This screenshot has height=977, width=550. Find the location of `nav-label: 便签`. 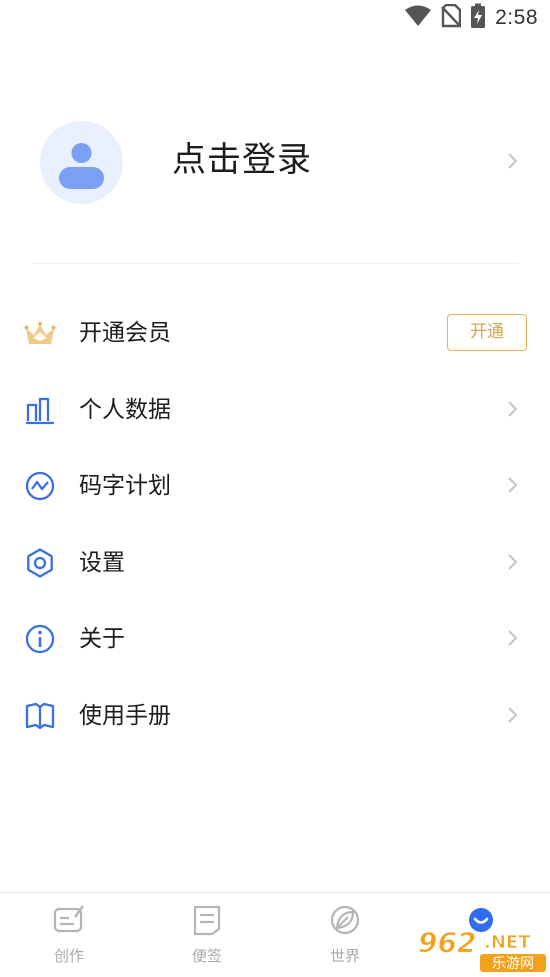

nav-label: 便签 is located at coordinates (206, 956).